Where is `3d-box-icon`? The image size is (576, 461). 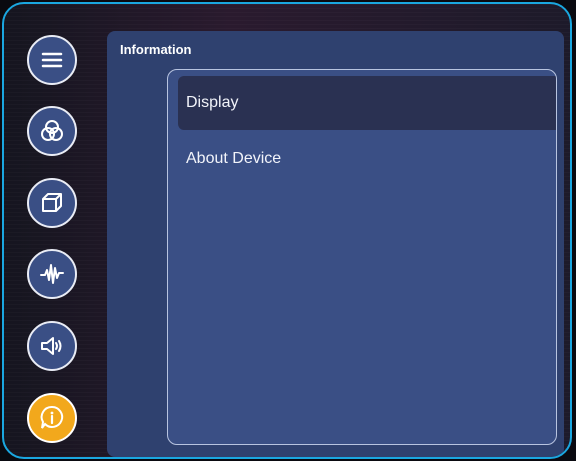
3d-box-icon is located at coordinates (52, 202).